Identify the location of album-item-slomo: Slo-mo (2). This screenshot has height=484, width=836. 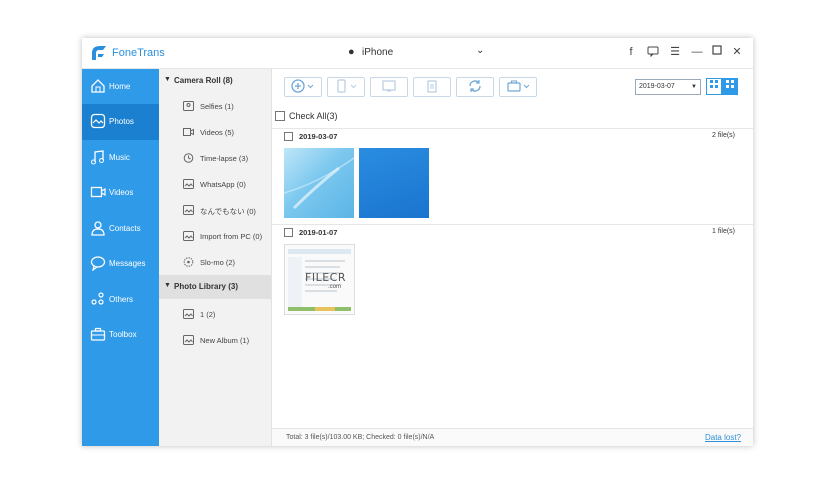
(215, 262).